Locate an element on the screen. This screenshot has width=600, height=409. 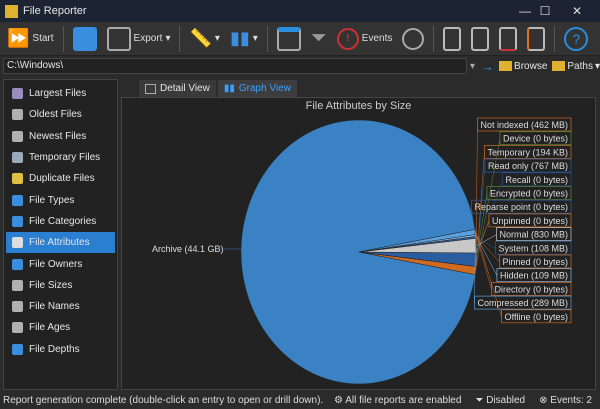
sidebar-item-file-owners: File Owners is located at coordinates (60, 263).